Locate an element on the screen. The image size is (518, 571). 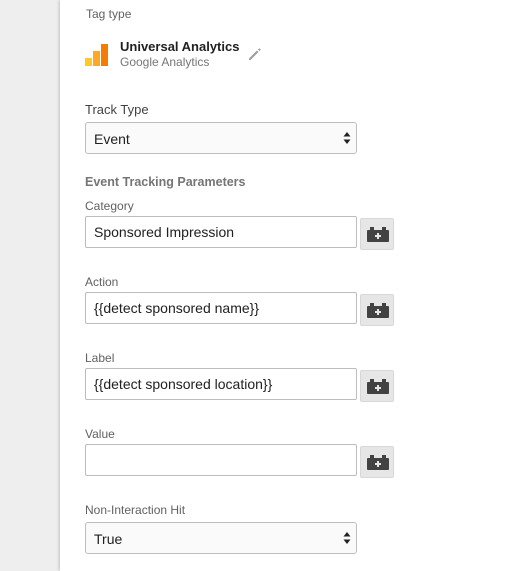
category-variable-button is located at coordinates (377, 234).